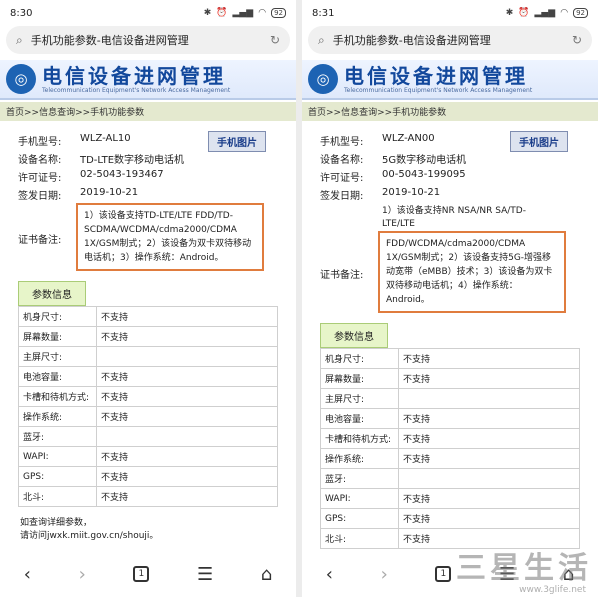  What do you see at coordinates (57, 456) in the screenshot?
I see `param-name: WAPI:` at bounding box center [57, 456].